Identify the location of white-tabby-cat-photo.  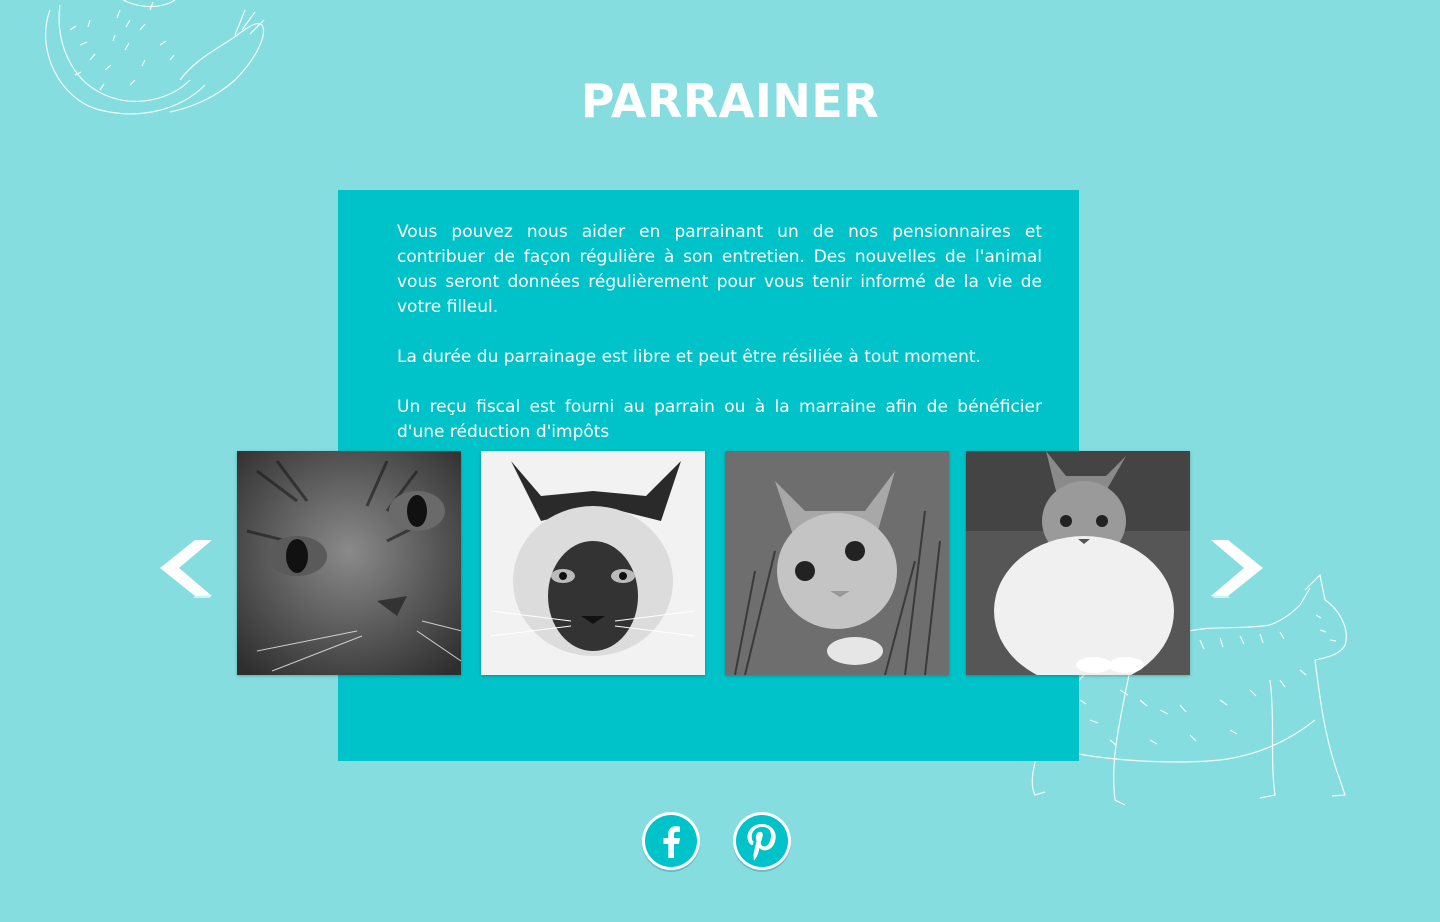
(1078, 563).